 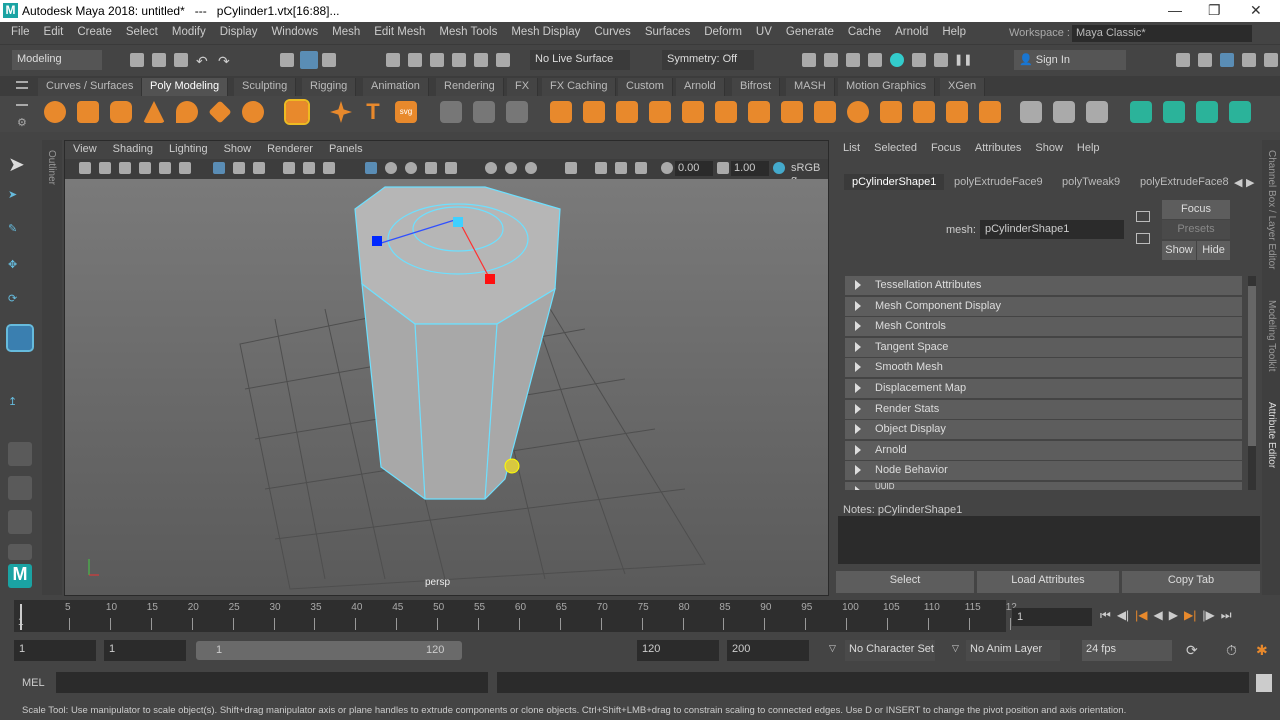 I want to click on open-scene-icon, so click(x=159, y=60).